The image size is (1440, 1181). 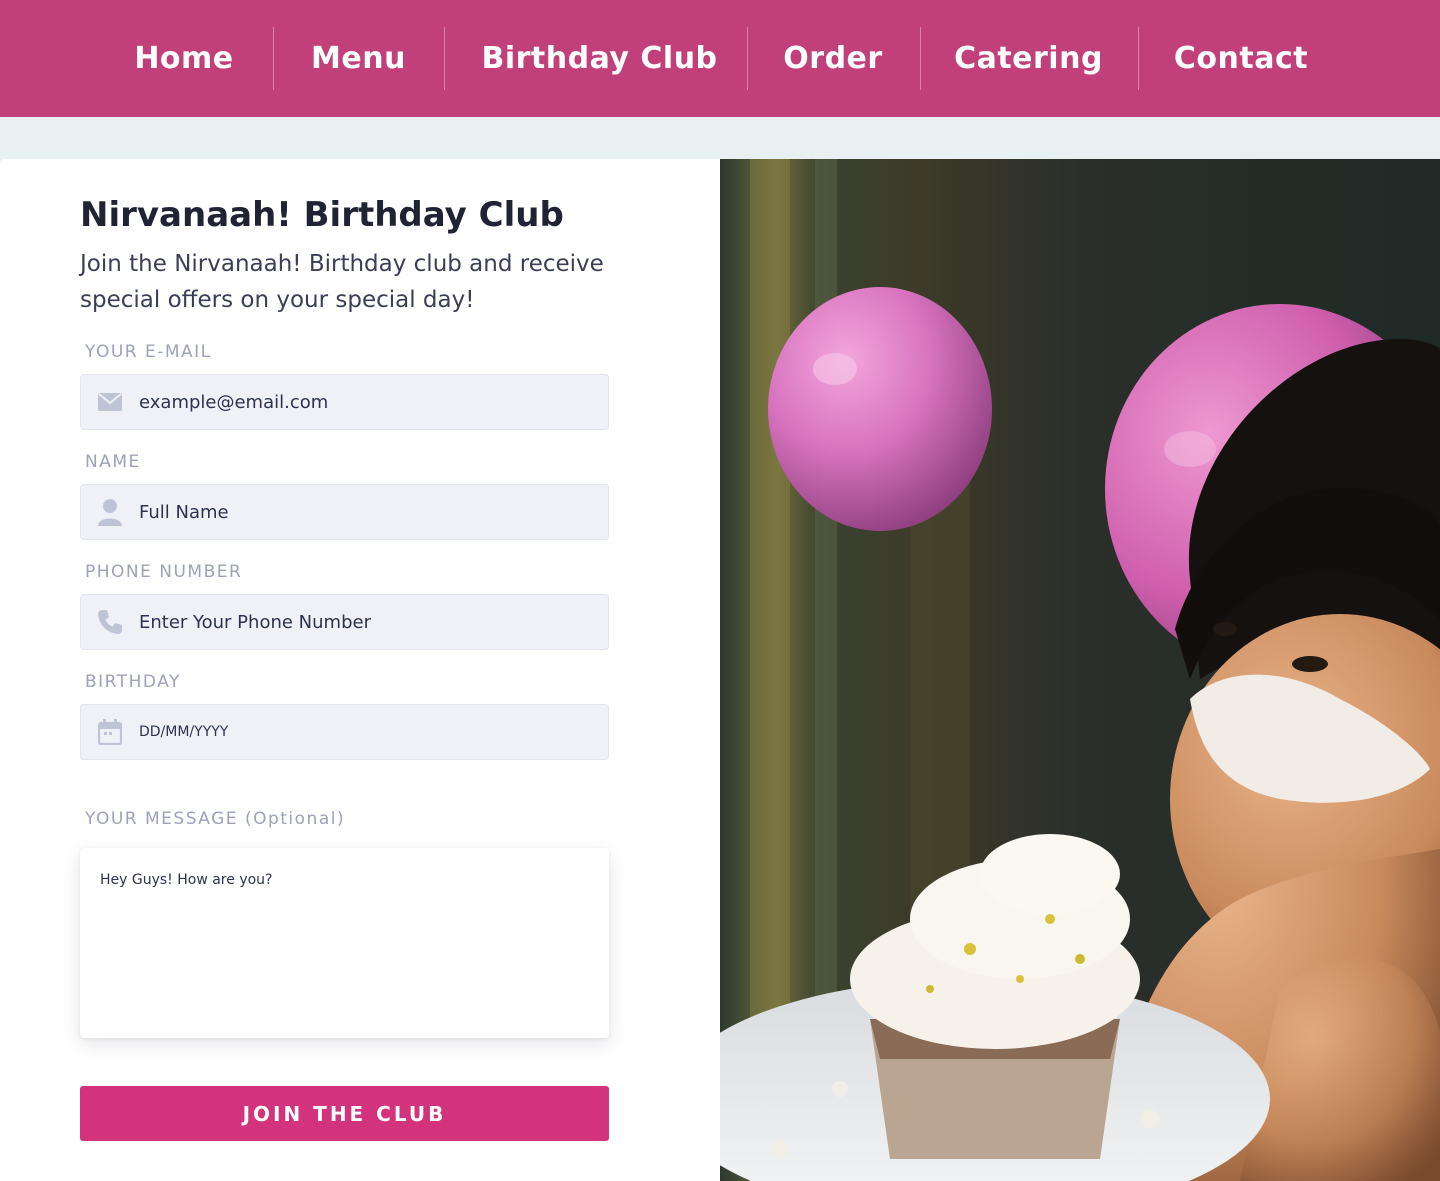 I want to click on phone-input, so click(x=359, y=622).